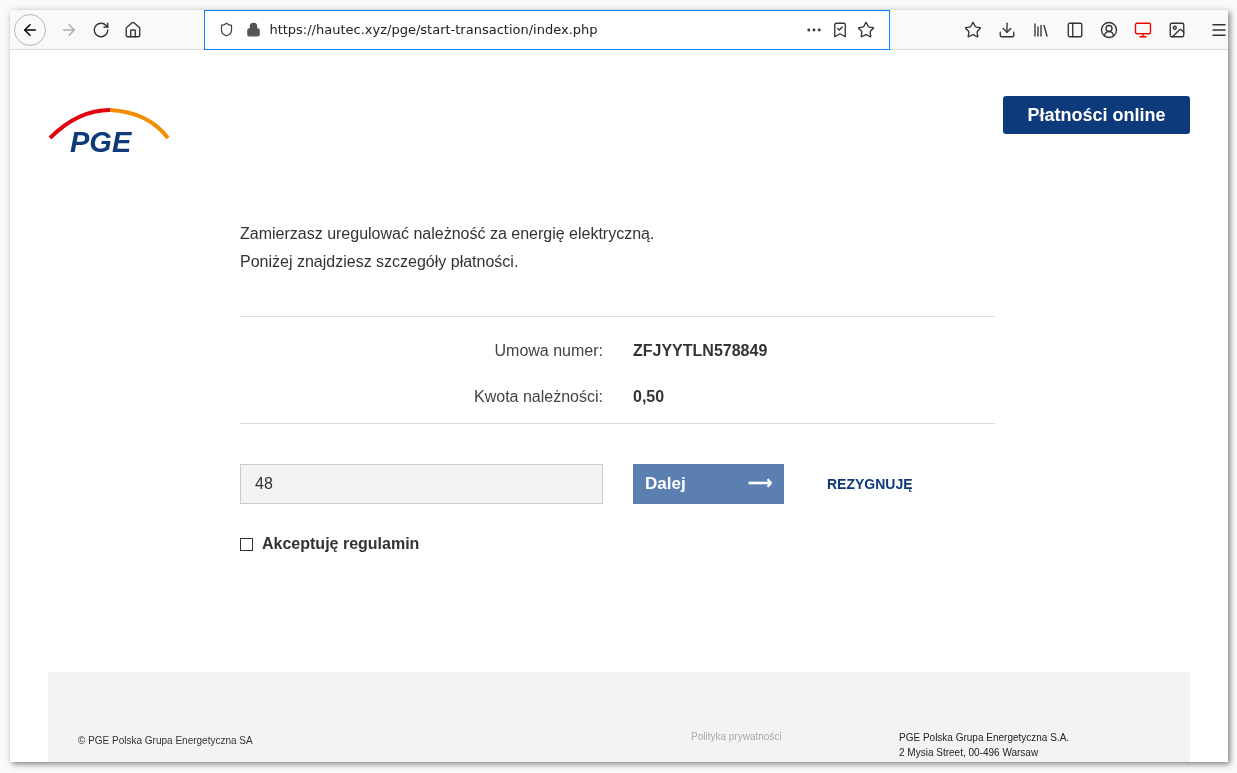 The width and height of the screenshot is (1237, 773). Describe the element at coordinates (984, 738) in the screenshot. I see `address-text: PGE Polska Grupa Energetyczna S.A.` at that location.